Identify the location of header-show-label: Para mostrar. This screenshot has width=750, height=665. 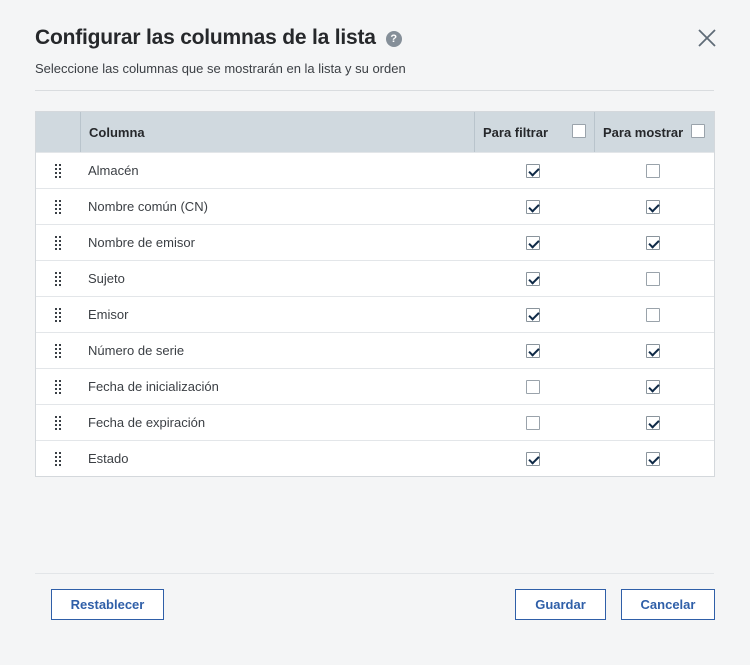
(643, 132).